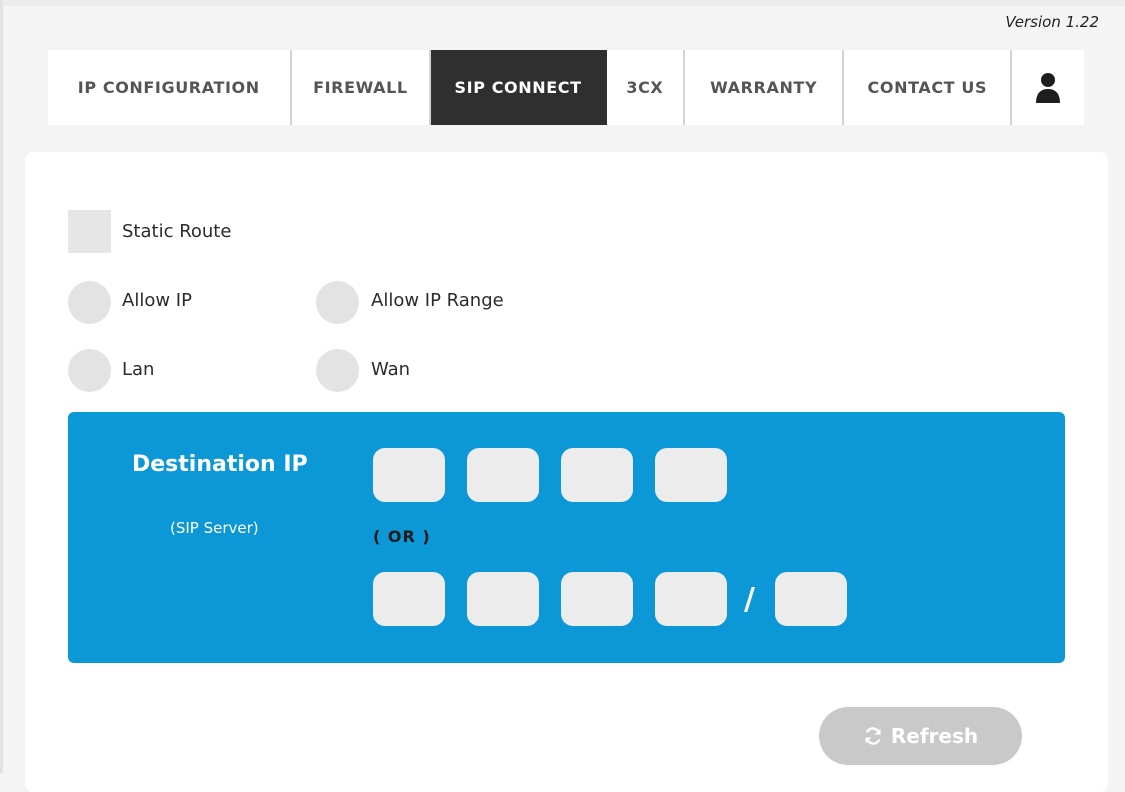 Image resolution: width=1125 pixels, height=792 pixels. Describe the element at coordinates (337, 302) in the screenshot. I see `allow-ip-range-radio` at that location.